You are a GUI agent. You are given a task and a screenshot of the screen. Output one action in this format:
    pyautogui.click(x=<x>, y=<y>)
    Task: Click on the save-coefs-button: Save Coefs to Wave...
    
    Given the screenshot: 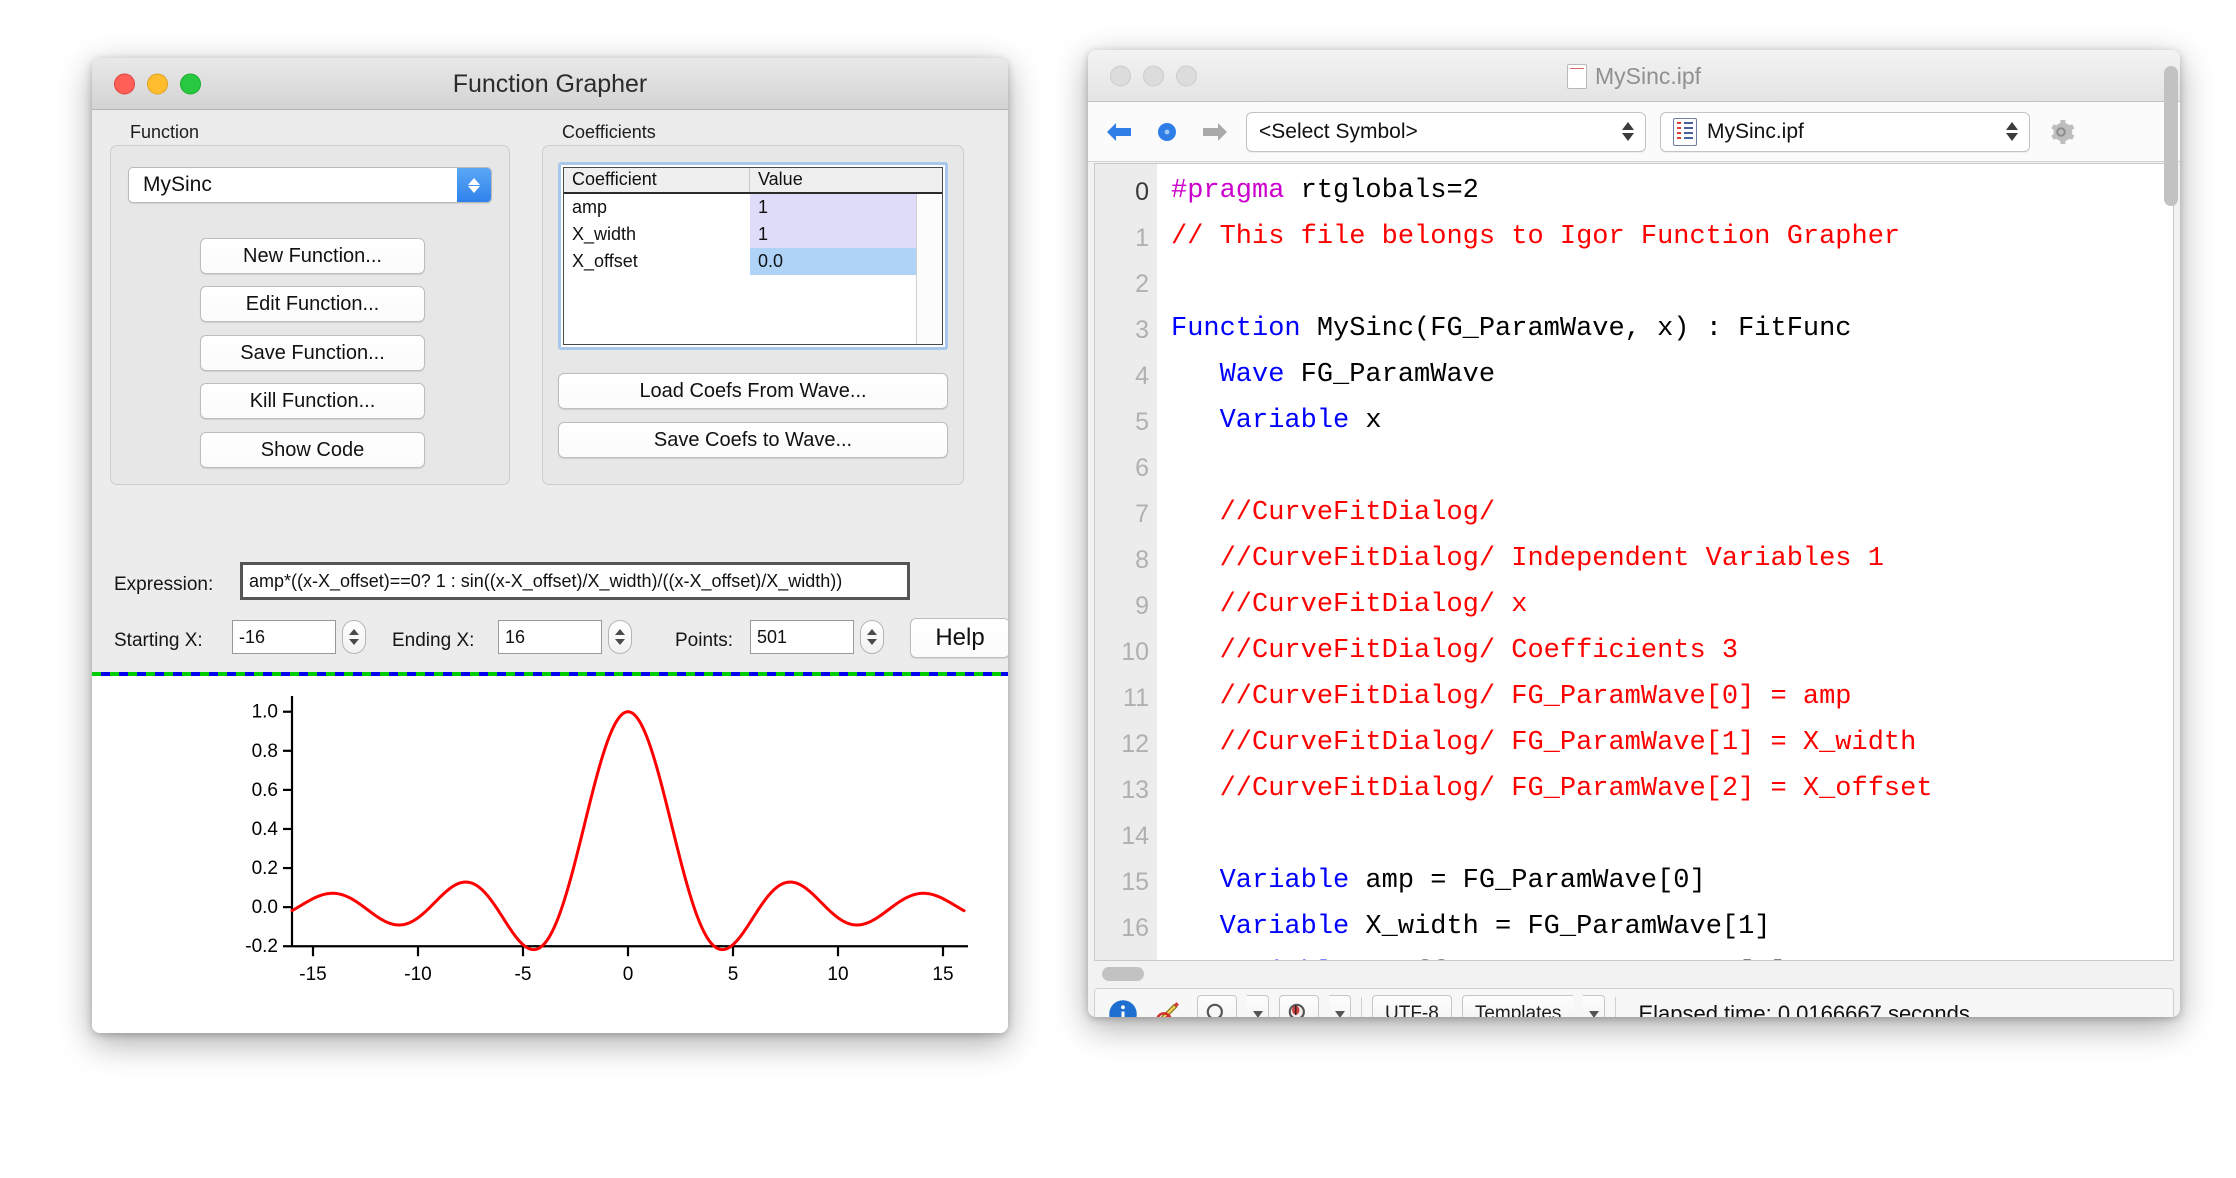 What is the action you would take?
    pyautogui.click(x=753, y=440)
    